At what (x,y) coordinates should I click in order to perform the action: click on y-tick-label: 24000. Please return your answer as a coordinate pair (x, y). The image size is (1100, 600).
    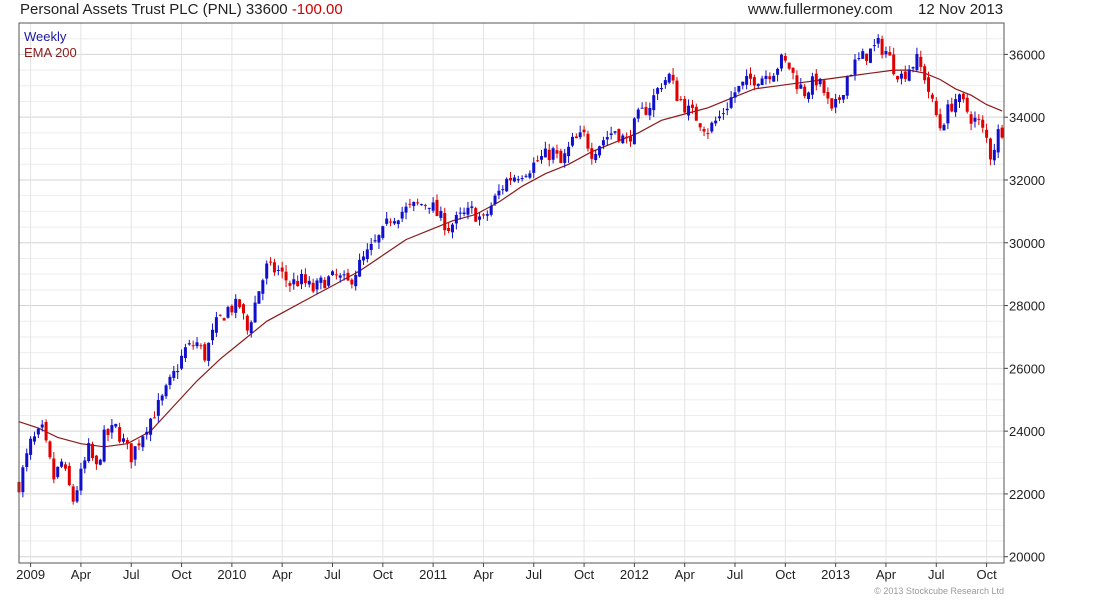
    Looking at the image, I should click on (1027, 431).